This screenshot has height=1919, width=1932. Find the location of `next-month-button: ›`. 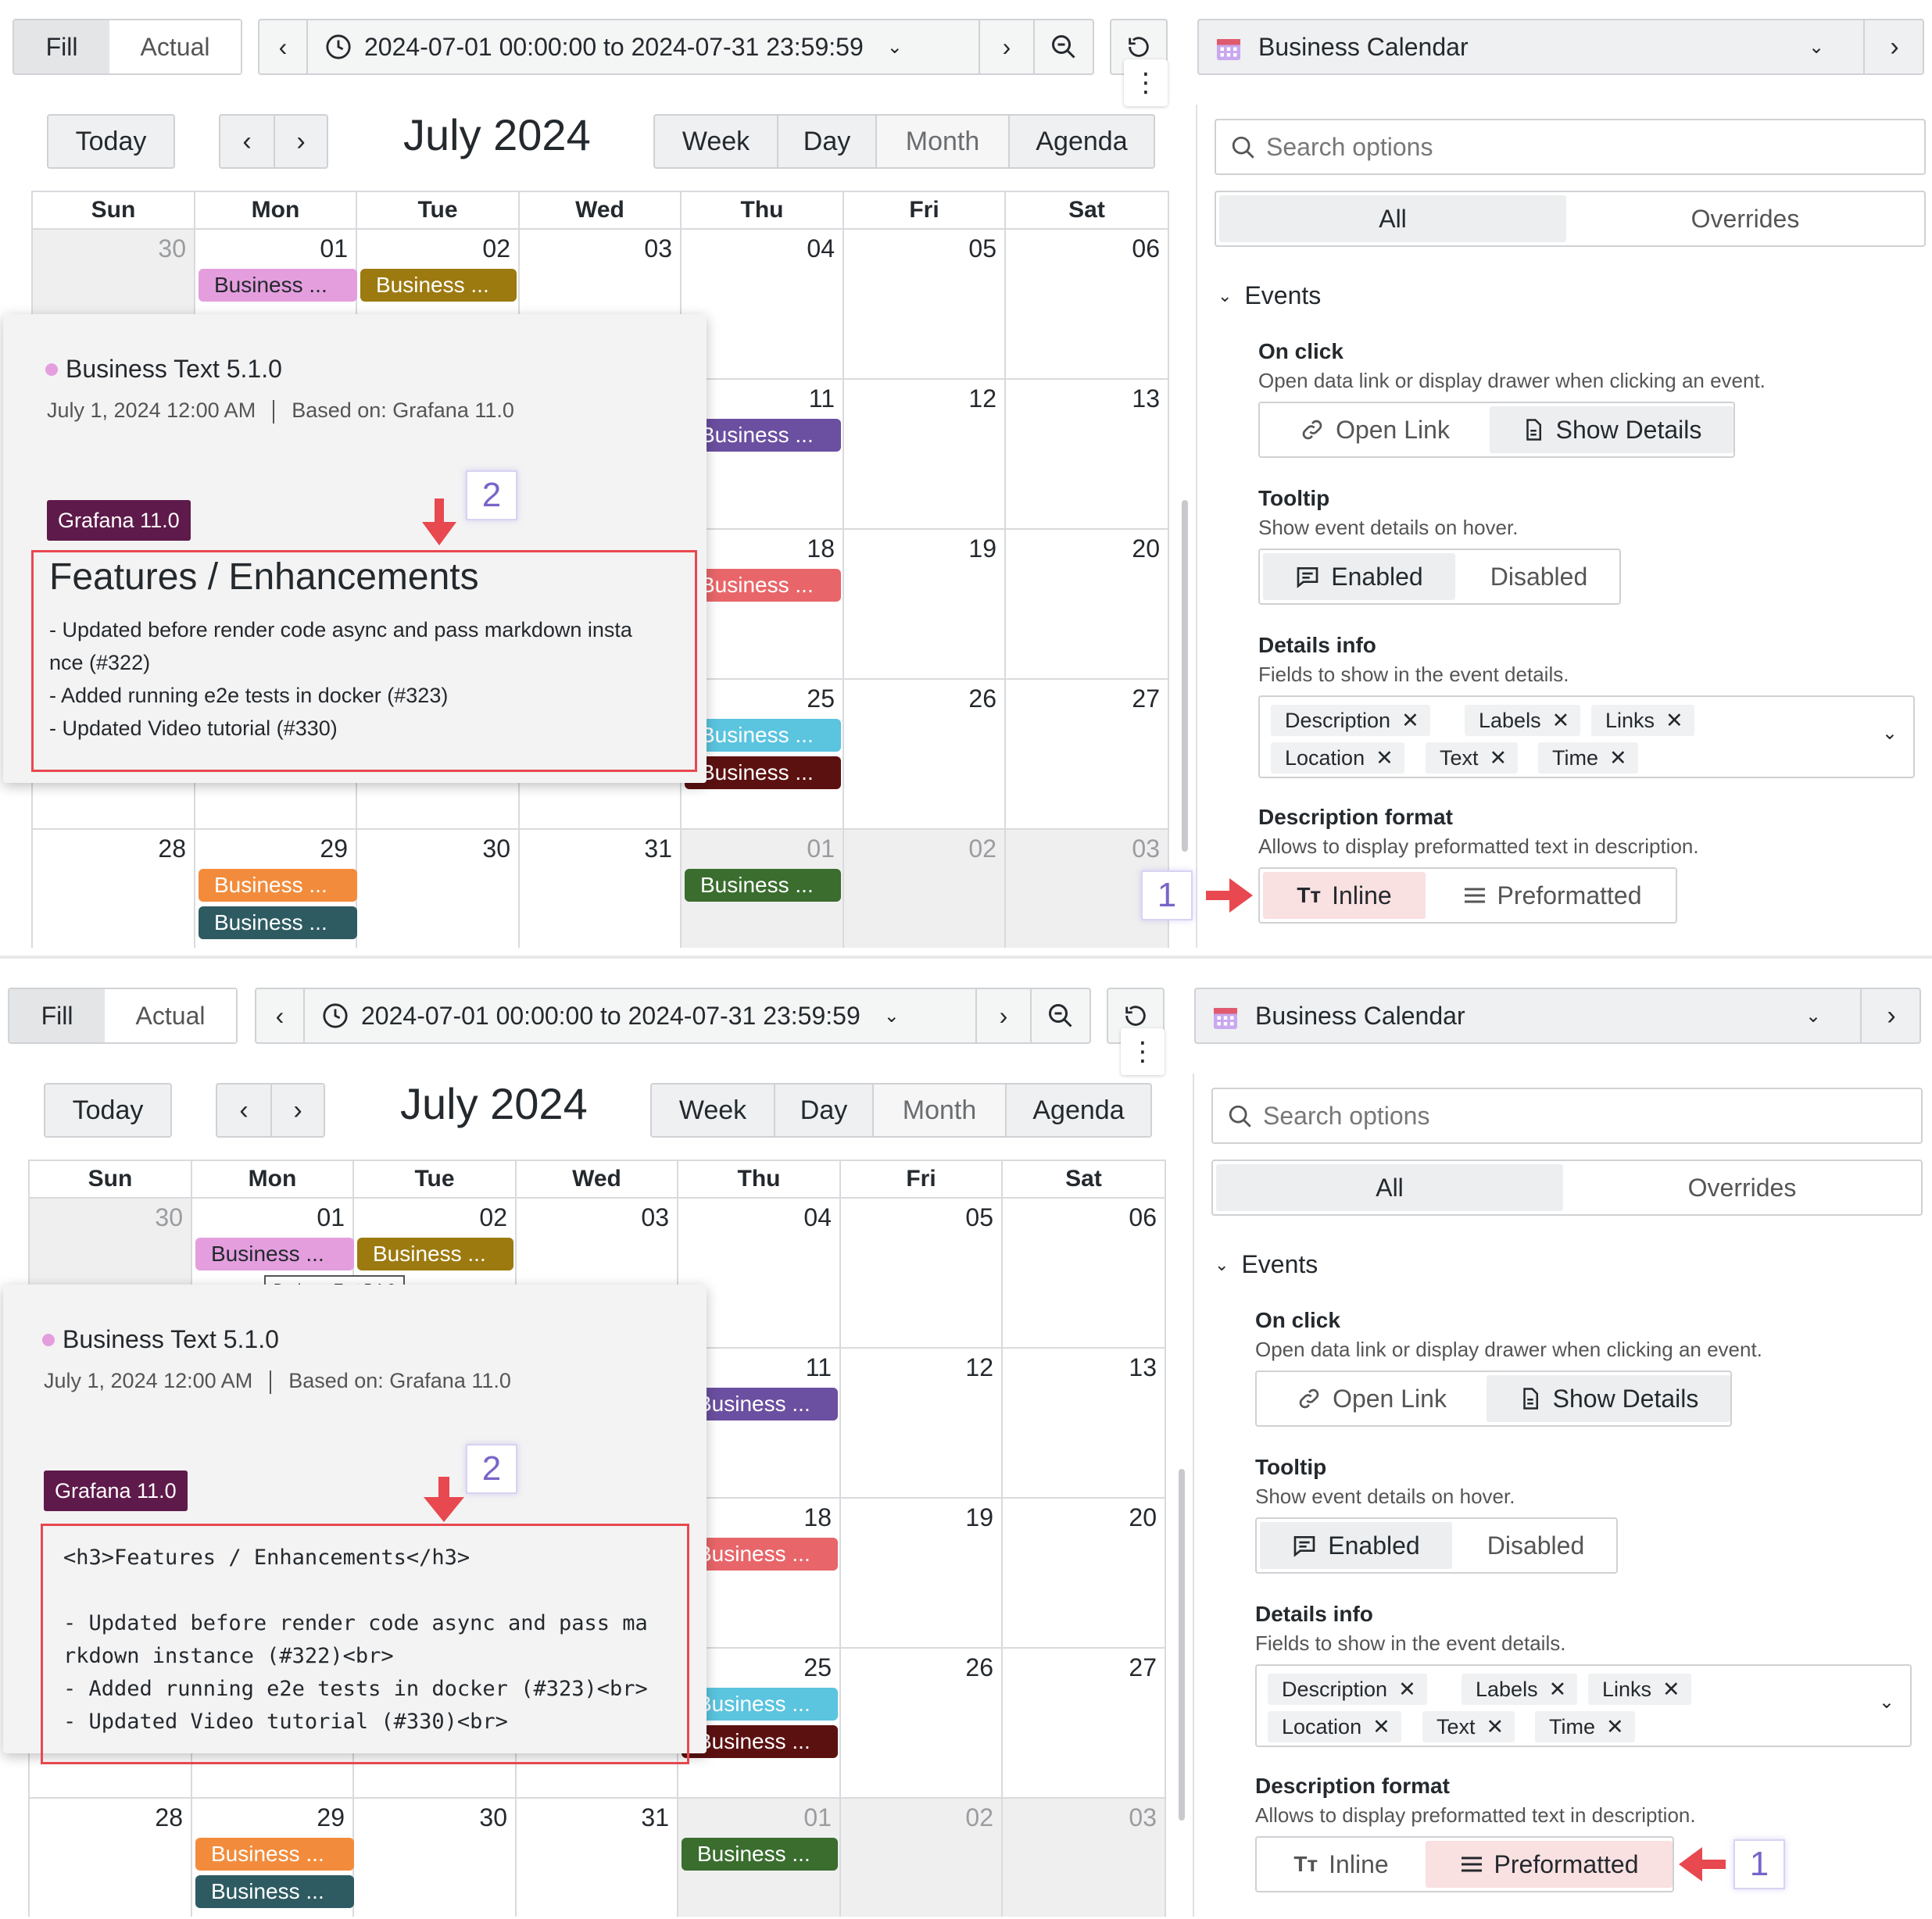

next-month-button: › is located at coordinates (297, 1110).